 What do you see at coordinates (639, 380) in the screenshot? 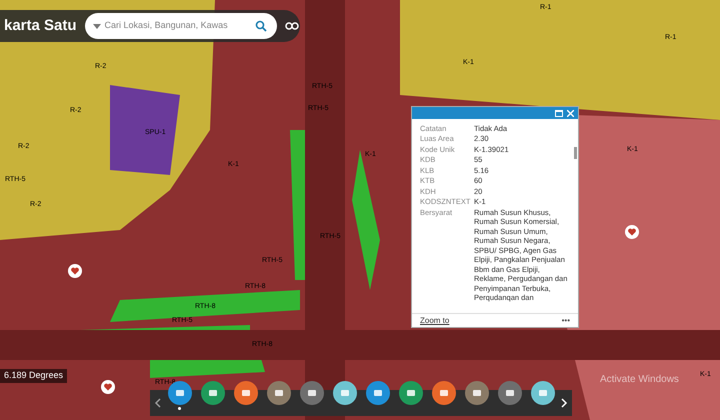
I see `activation-notice: Activate Windows` at bounding box center [639, 380].